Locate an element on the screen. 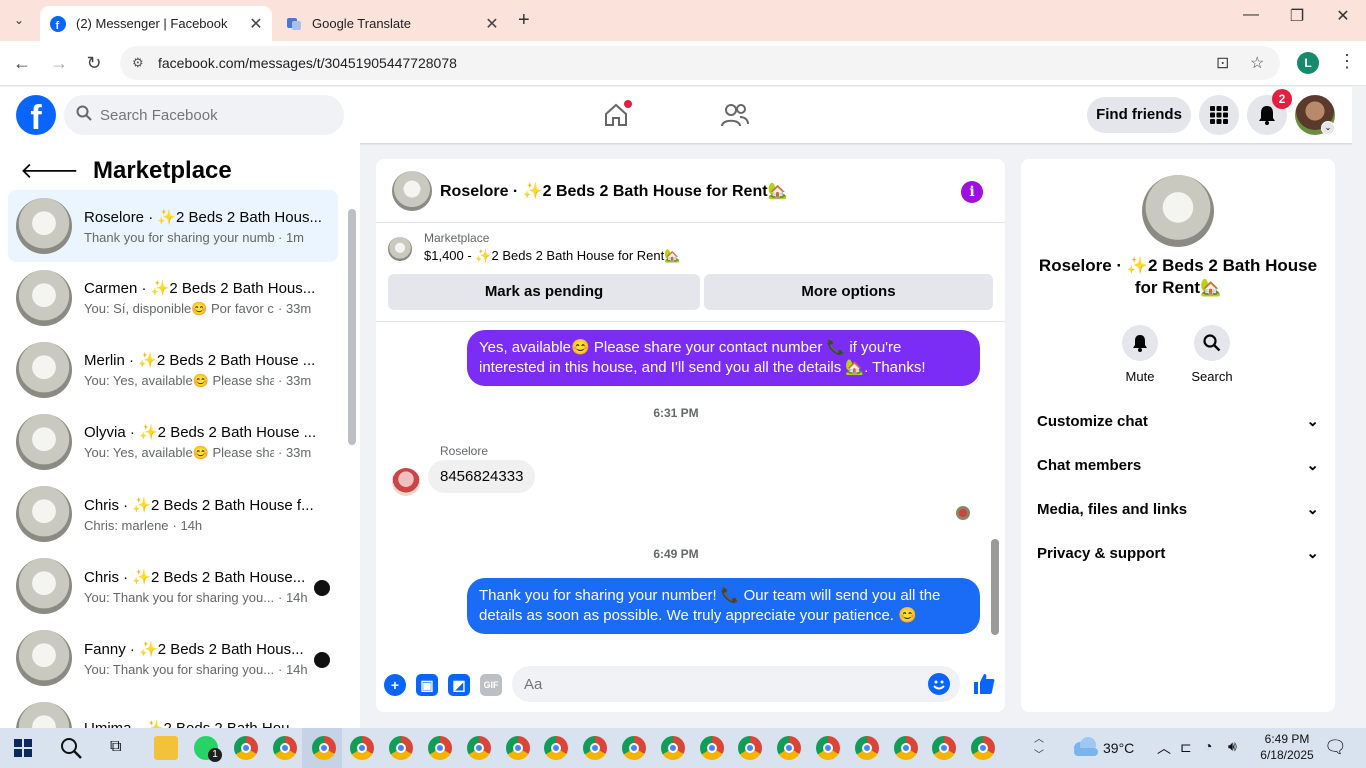  more-options-button: More options is located at coordinates (848, 292).